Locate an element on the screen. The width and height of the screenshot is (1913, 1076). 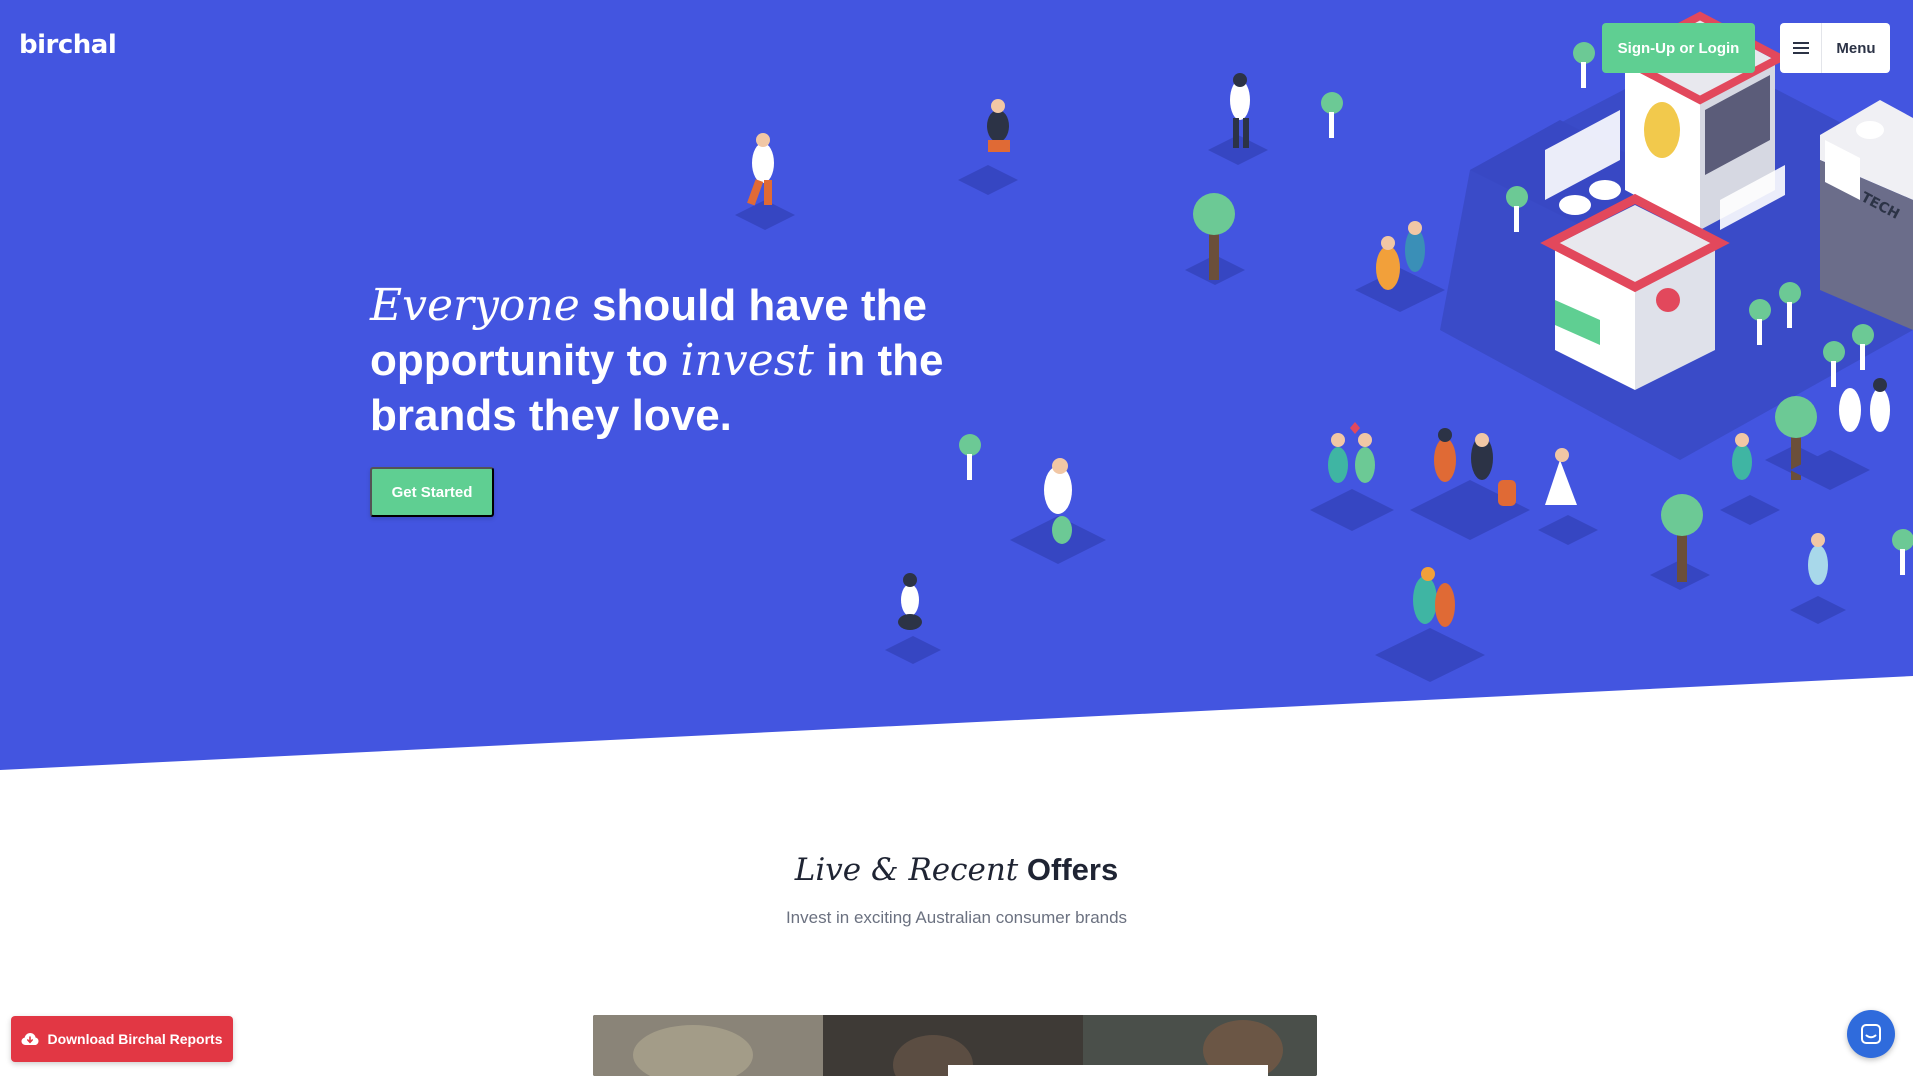
offer-card-photo is located at coordinates (955, 1045).